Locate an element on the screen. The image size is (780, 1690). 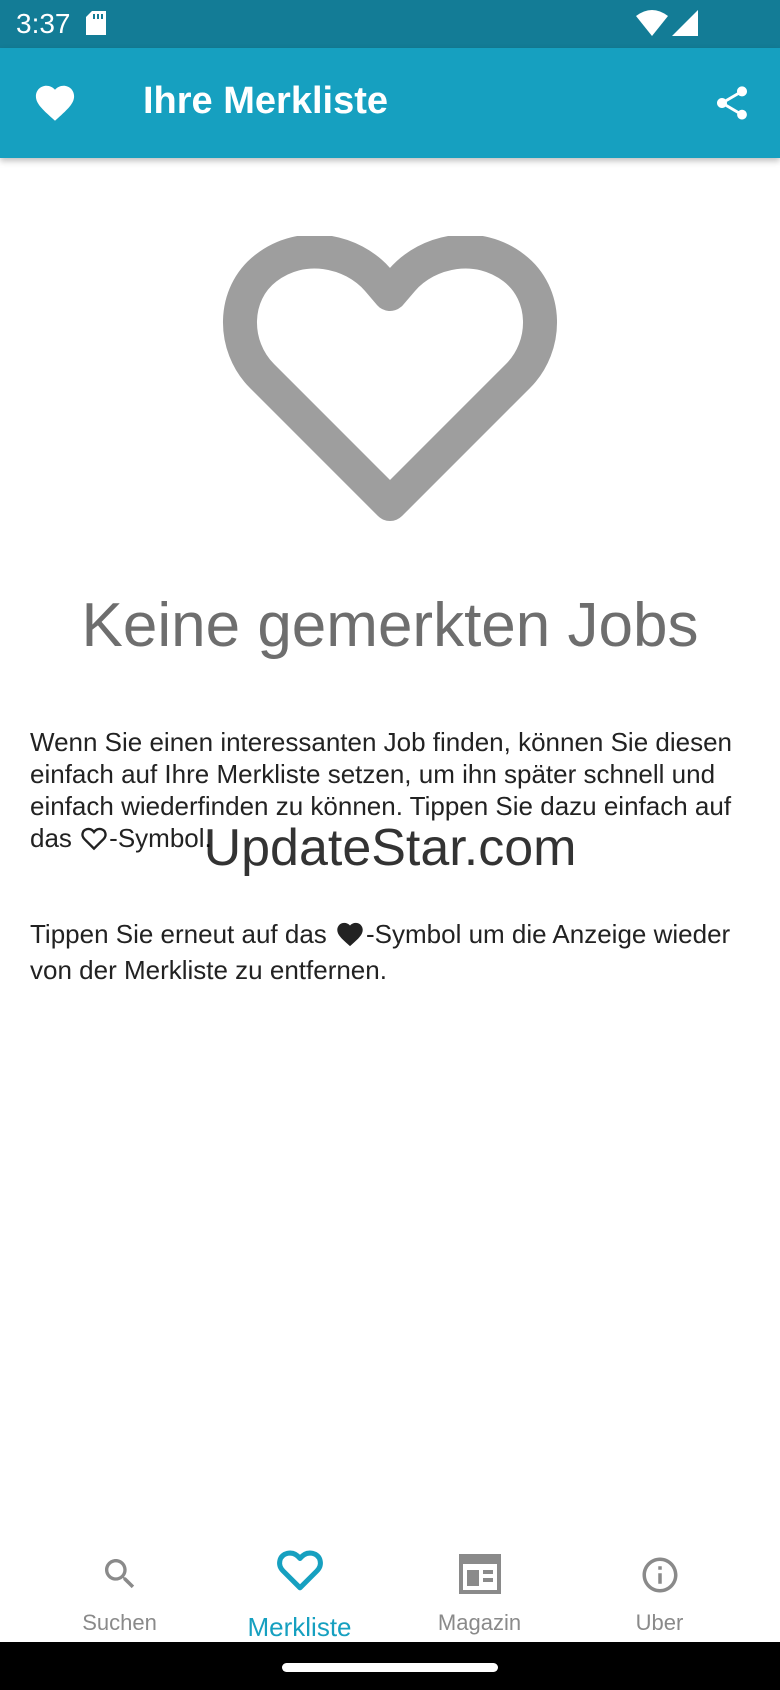
remove-hint-text-start: Tippen Sie erneut auf das is located at coordinates (182, 934).